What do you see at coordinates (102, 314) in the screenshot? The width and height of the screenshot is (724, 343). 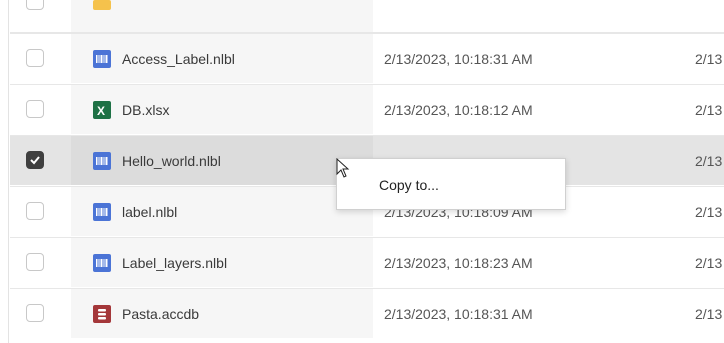 I see `access-file-icon` at bounding box center [102, 314].